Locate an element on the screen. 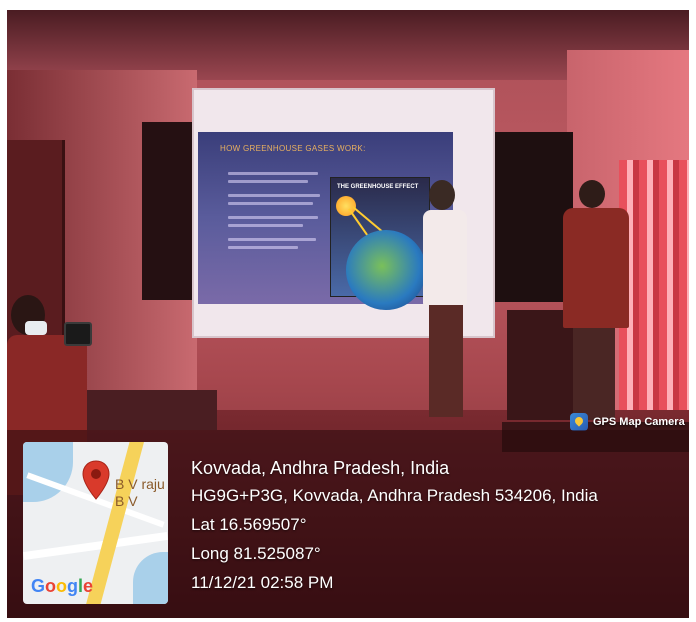  location-city: Kovvada, Andhra Pradesh, India is located at coordinates (320, 468).